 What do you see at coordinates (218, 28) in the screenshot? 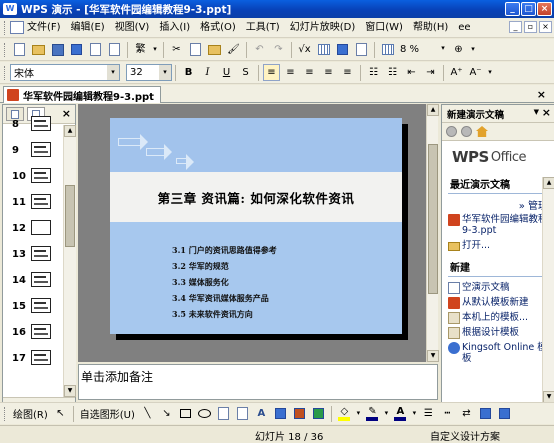
I see `menu-format: 格式(O)` at bounding box center [218, 28].